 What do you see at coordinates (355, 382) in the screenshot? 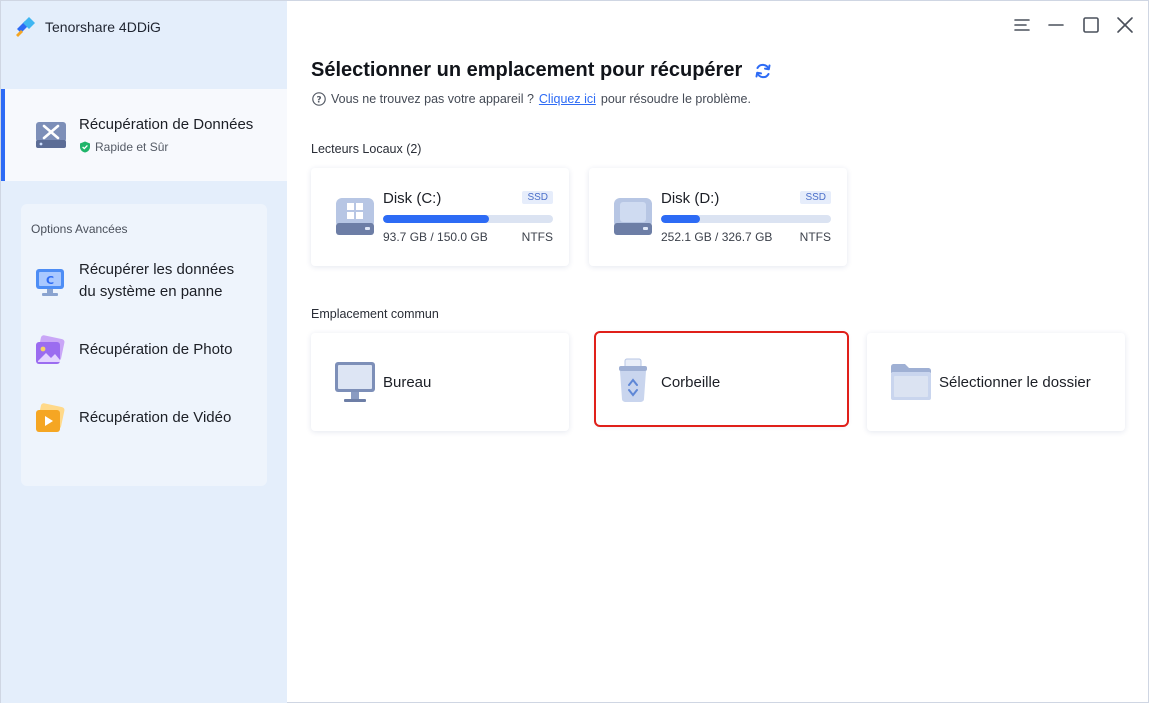
I see `desktop-monitor-icon` at bounding box center [355, 382].